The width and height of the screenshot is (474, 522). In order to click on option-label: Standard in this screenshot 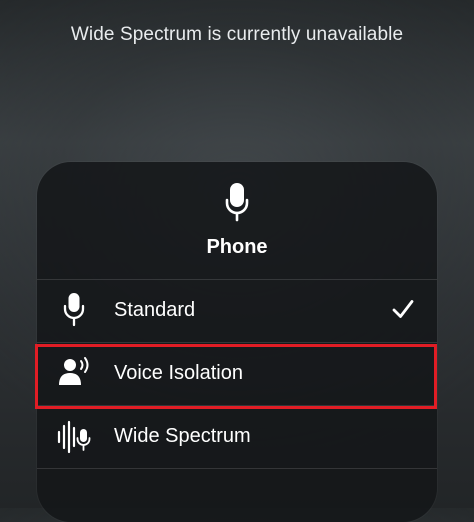, I will do `click(155, 310)`.